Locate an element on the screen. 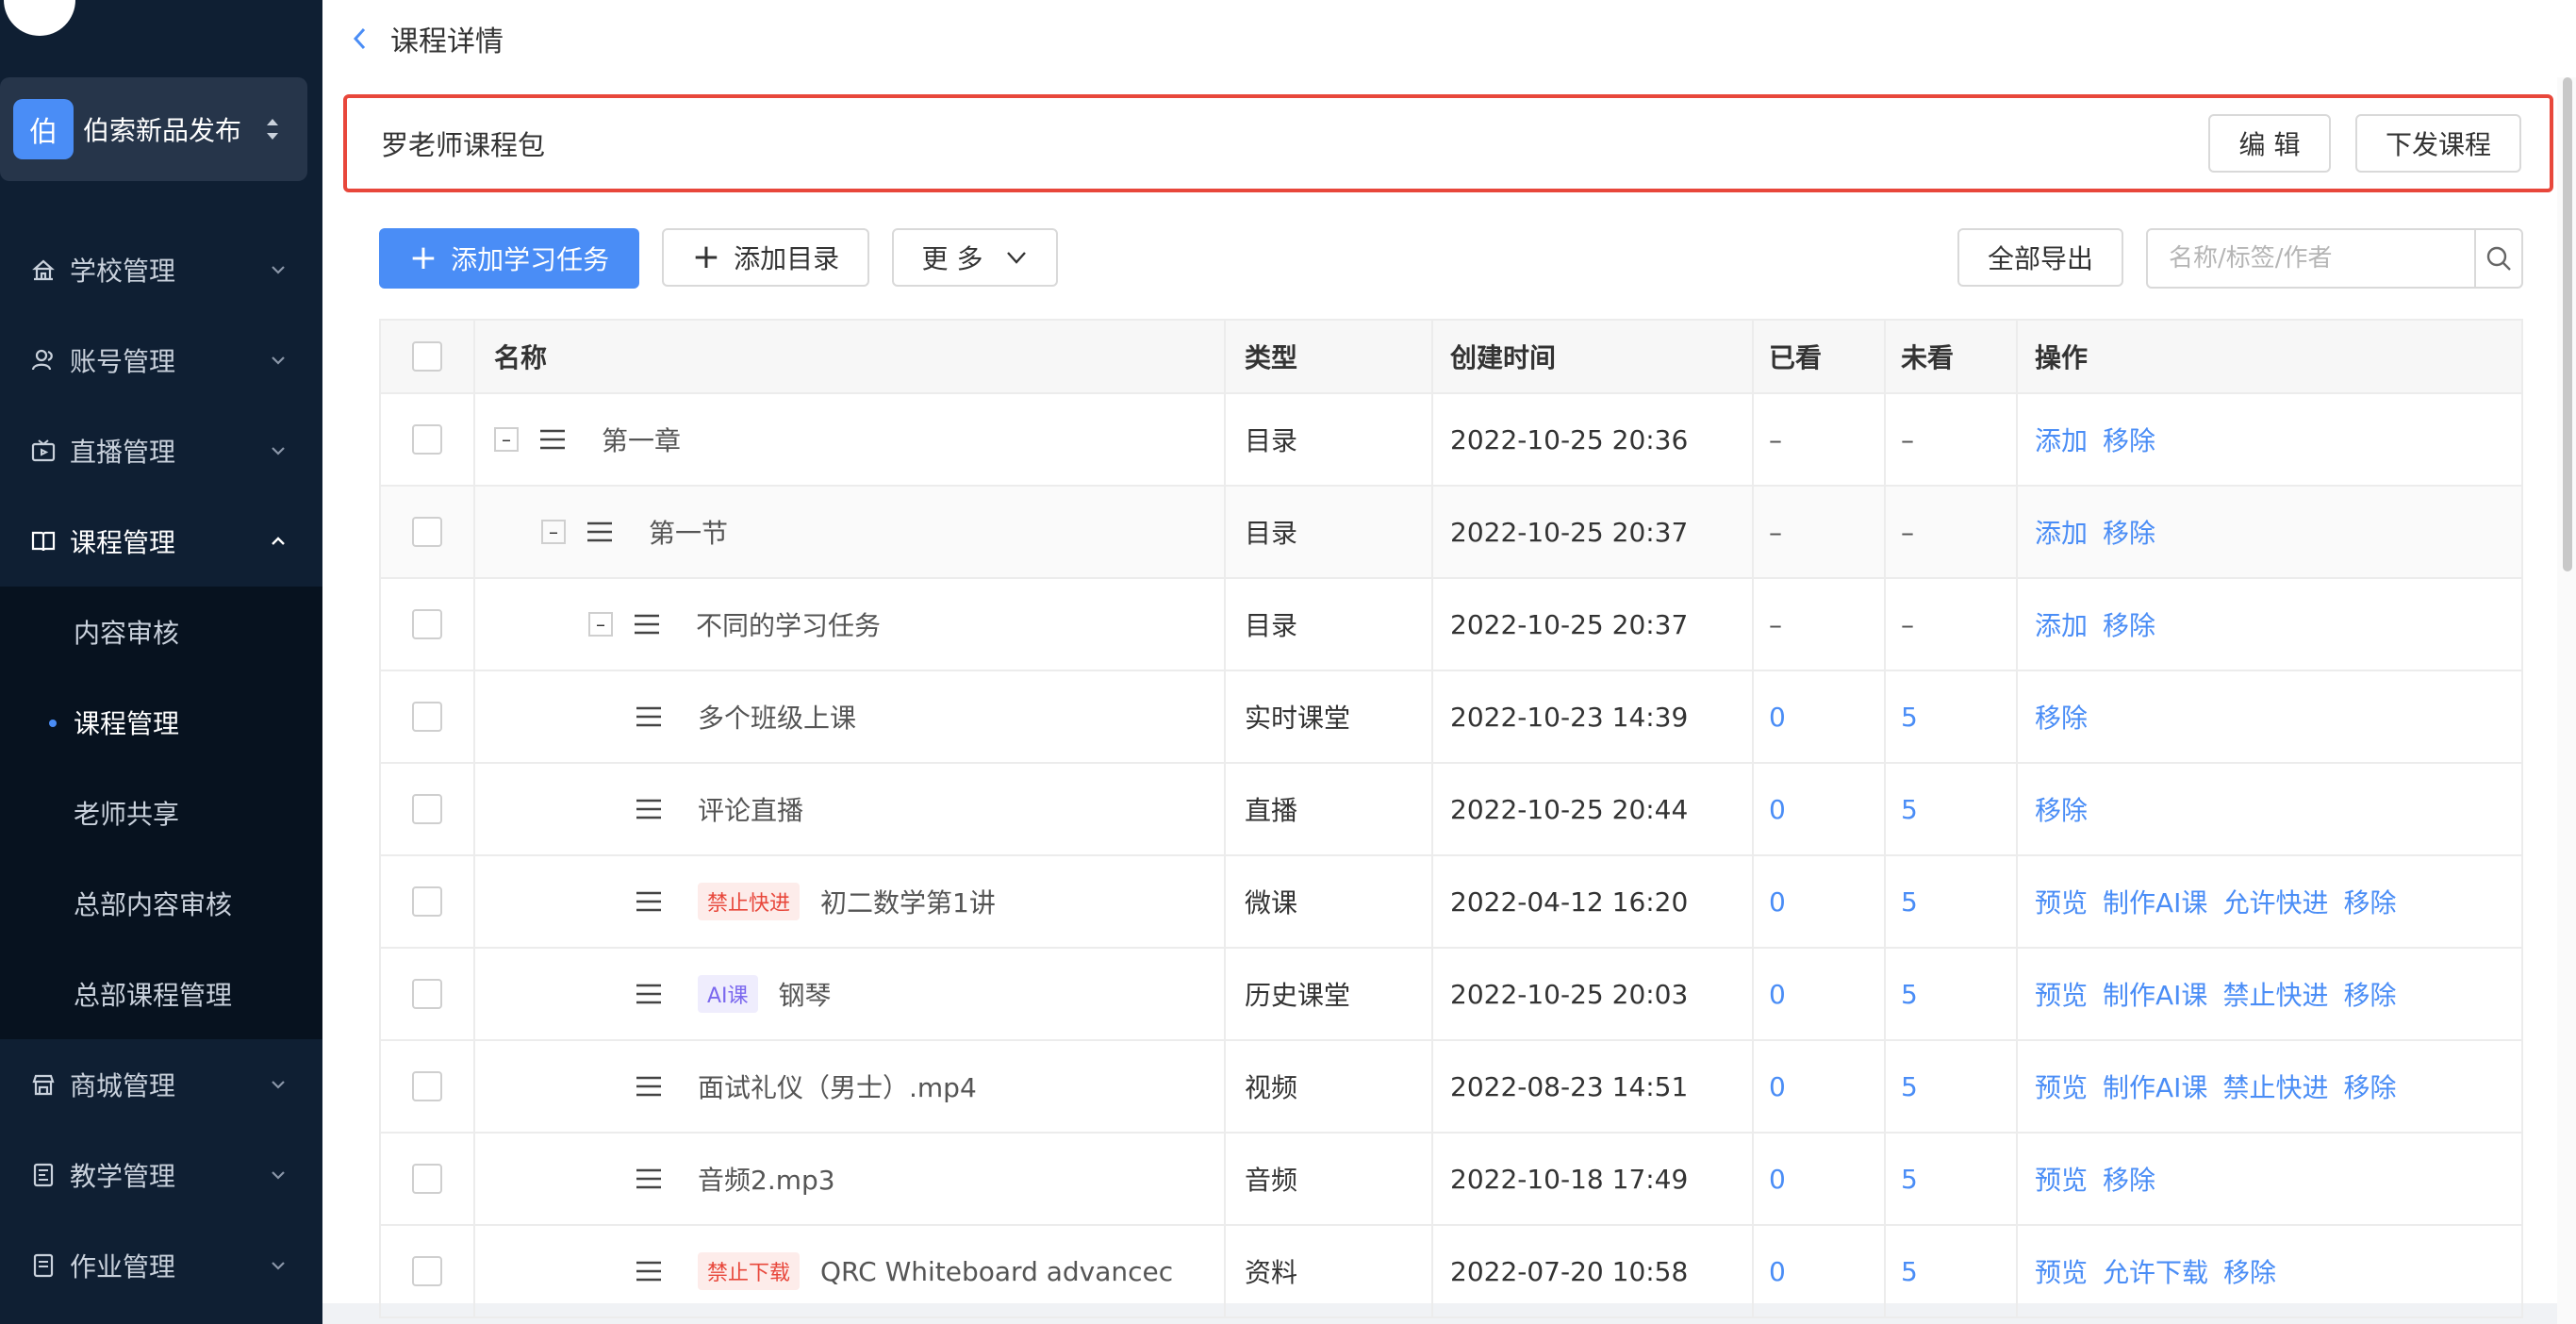 The height and width of the screenshot is (1324, 2576). table-row: – 第一节 目录 2022-10-25 20:37– – 添加 移除 is located at coordinates (1451, 533).